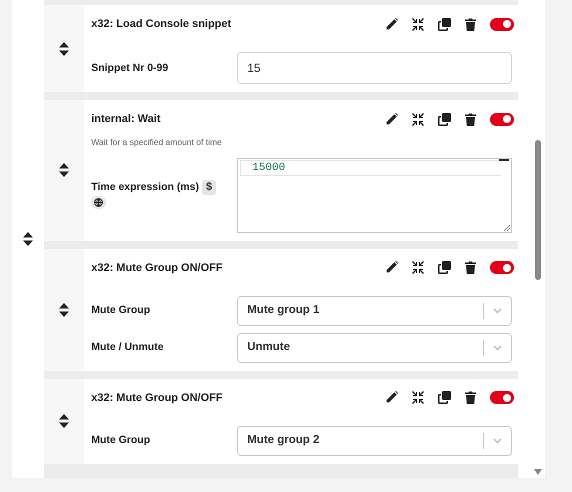 The image size is (572, 492). Describe the element at coordinates (130, 68) in the screenshot. I see `field-label: Snippet Nr 0-99` at that location.